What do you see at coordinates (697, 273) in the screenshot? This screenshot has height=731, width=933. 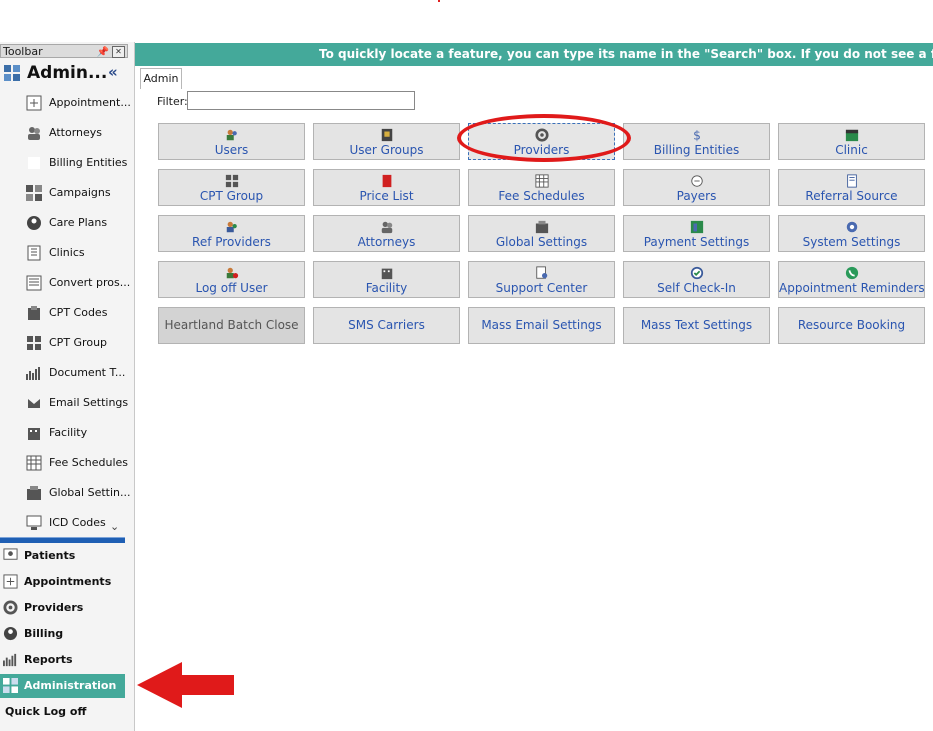 I see `self-check-in-icon` at bounding box center [697, 273].